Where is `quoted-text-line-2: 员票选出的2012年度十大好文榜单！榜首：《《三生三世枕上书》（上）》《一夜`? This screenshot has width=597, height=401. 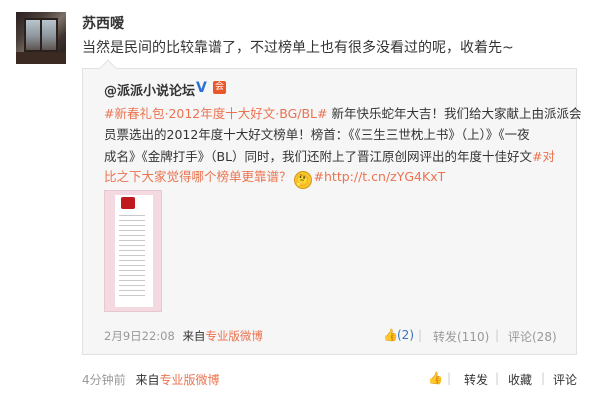 quoted-text-line-2: 员票选出的2012年度十大好文榜单！榜首：《《三生三世枕上书》（上）》《一夜 is located at coordinates (317, 134).